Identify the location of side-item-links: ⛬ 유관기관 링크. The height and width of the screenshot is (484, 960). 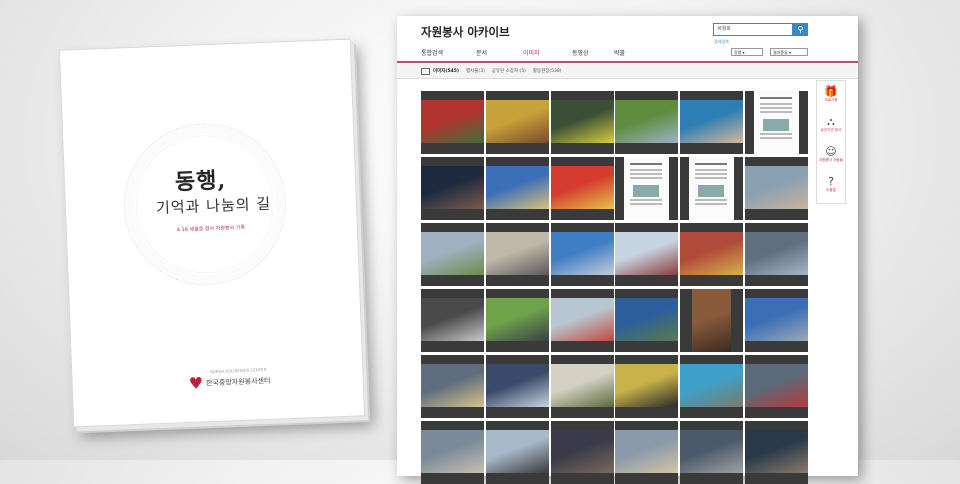
(831, 124).